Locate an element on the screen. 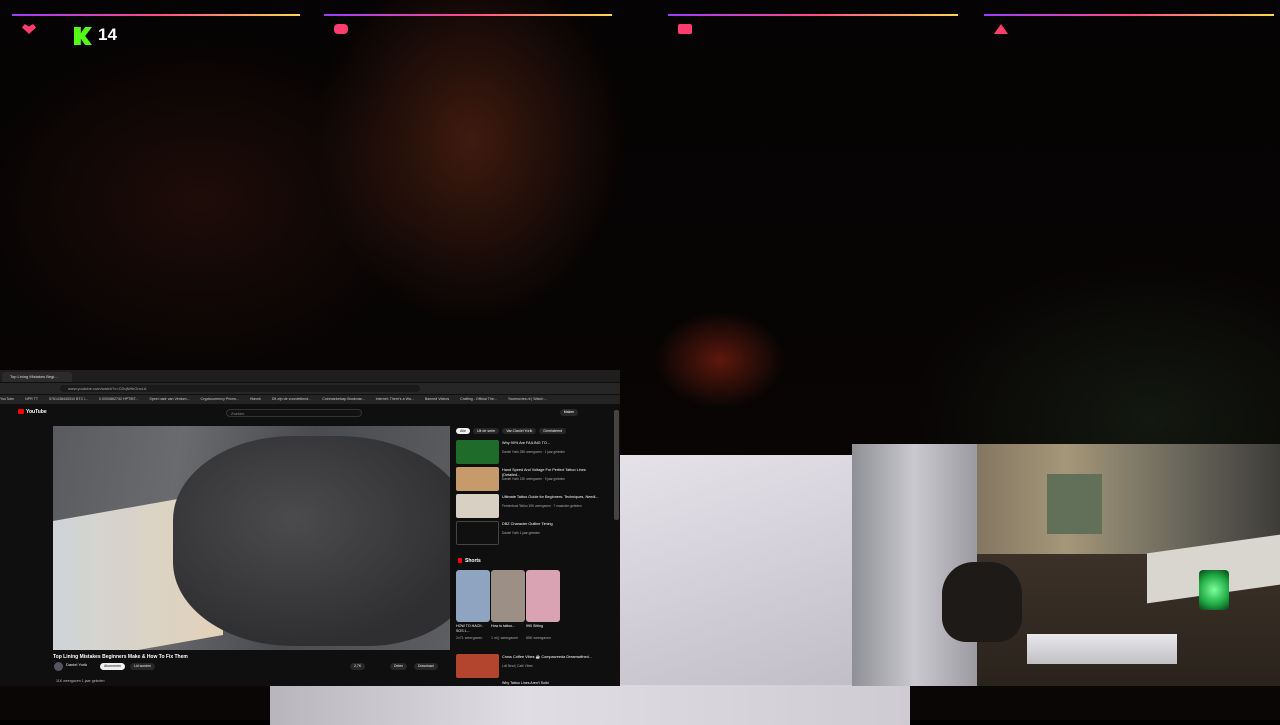 The image size is (1280, 725). video-player is located at coordinates (251, 538).